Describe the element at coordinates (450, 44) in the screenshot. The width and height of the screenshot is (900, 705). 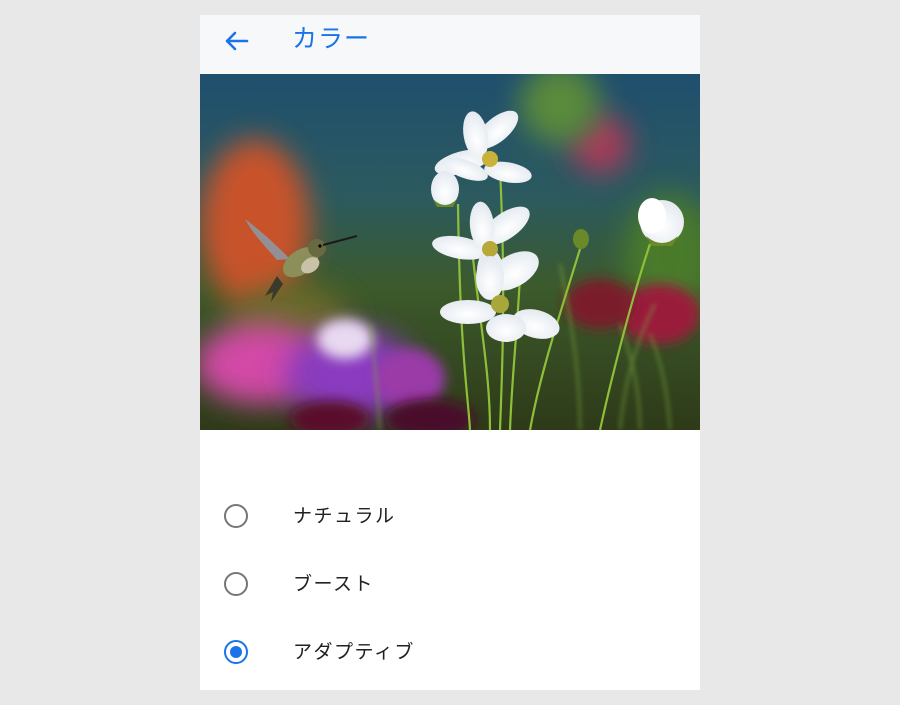
I see `app-bar: カラー` at that location.